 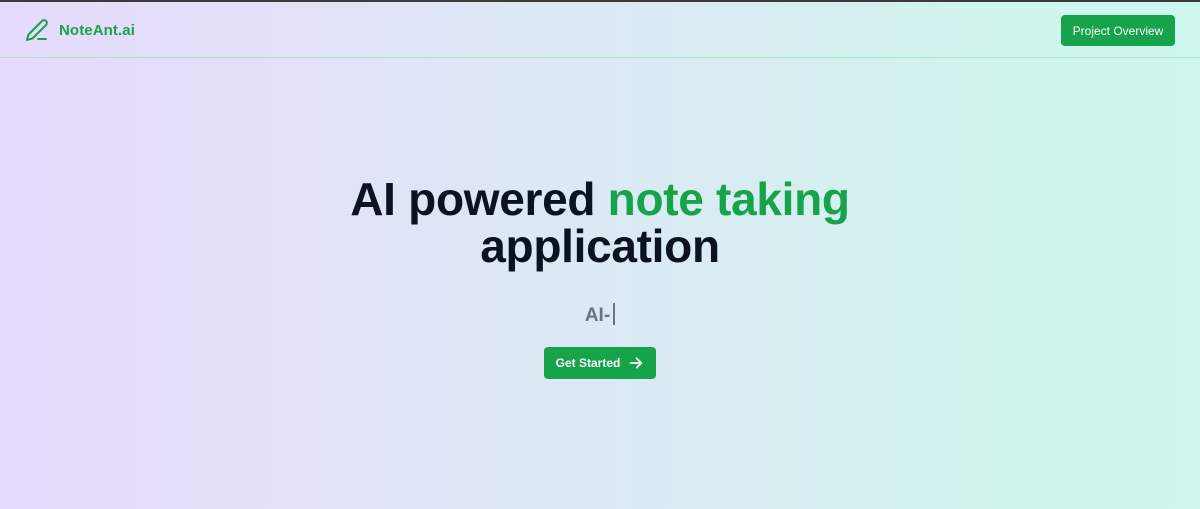 I want to click on typing-caret, so click(x=614, y=314).